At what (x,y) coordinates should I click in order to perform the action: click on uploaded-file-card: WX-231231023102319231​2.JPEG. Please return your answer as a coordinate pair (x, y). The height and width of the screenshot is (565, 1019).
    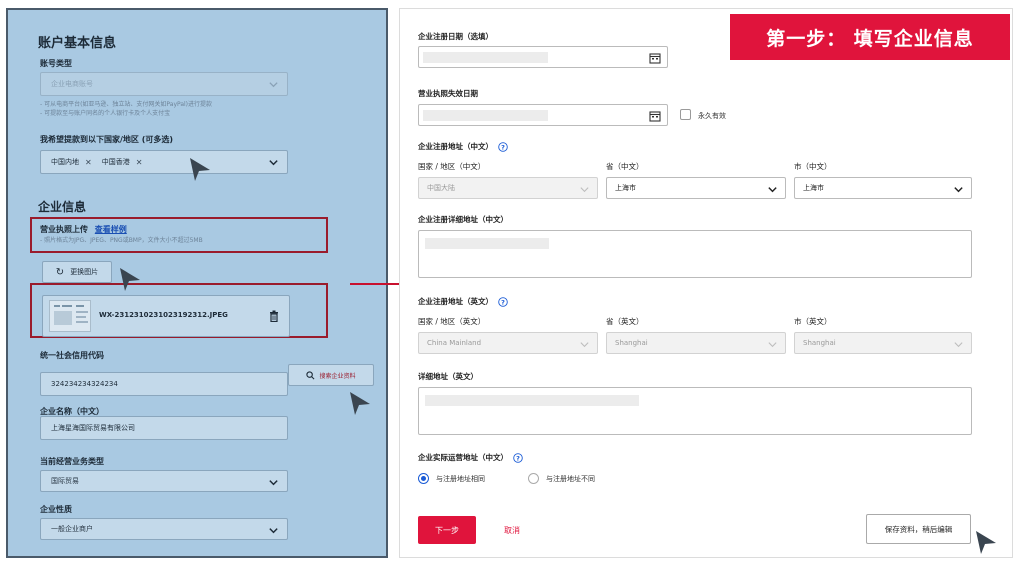
    Looking at the image, I should click on (166, 316).